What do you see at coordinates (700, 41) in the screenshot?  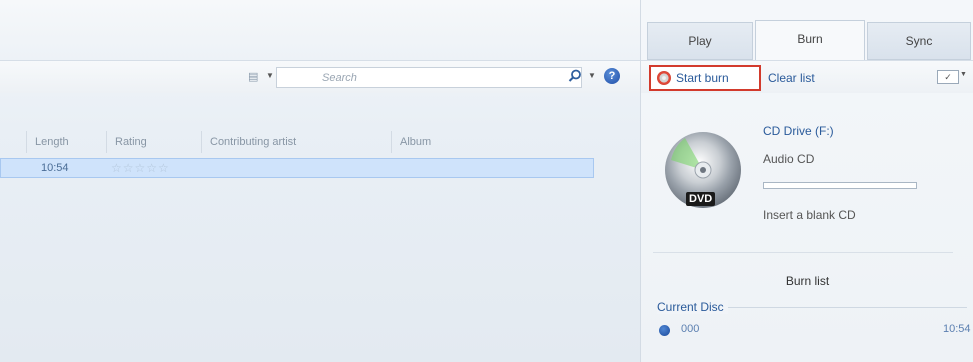 I see `tab-play: Play` at bounding box center [700, 41].